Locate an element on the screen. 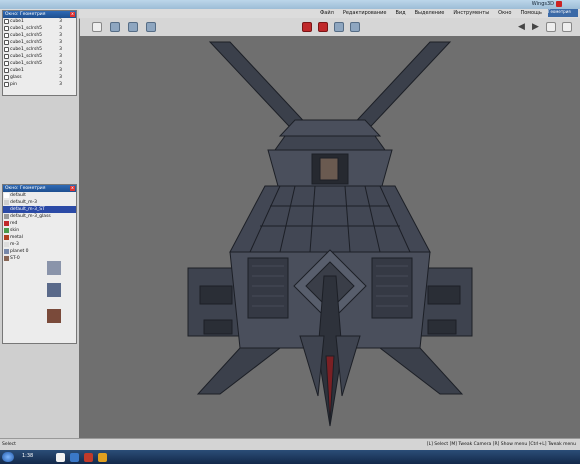 The height and width of the screenshot is (464, 580). material-item-label: default_m-3 is located at coordinates (23, 202).